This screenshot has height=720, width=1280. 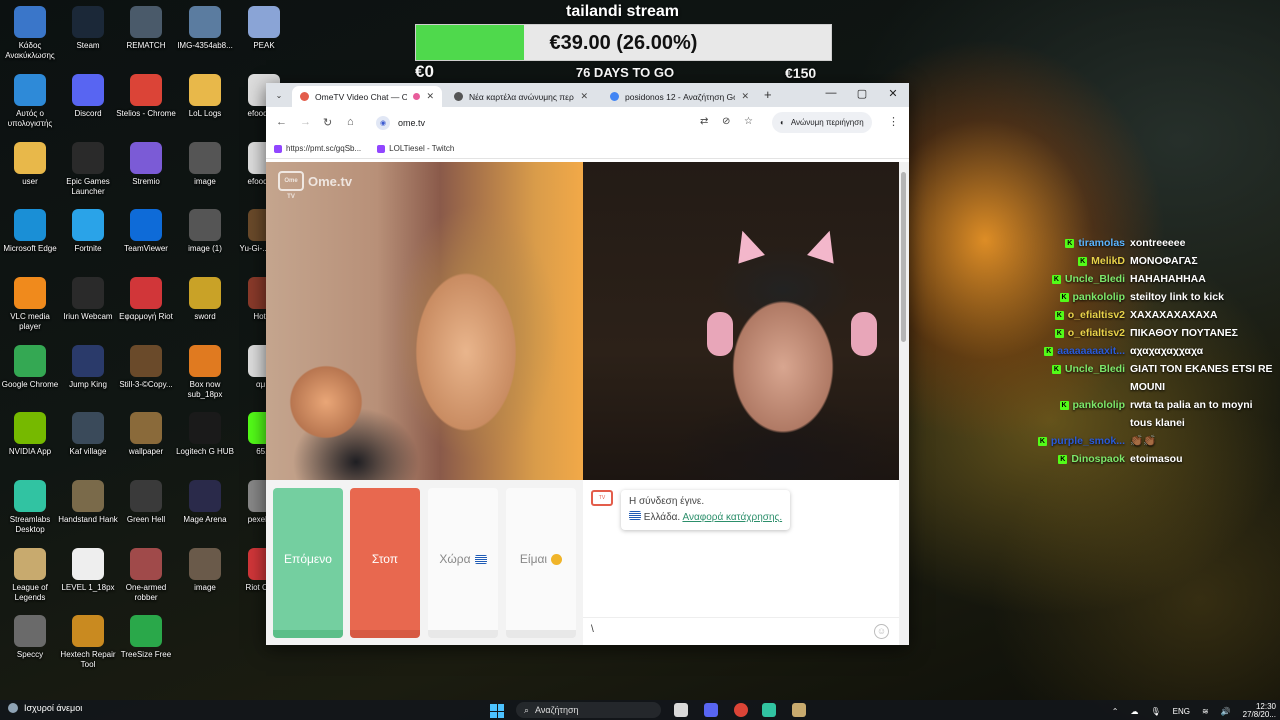 What do you see at coordinates (903, 257) in the screenshot?
I see `scrollbar-thumb` at bounding box center [903, 257].